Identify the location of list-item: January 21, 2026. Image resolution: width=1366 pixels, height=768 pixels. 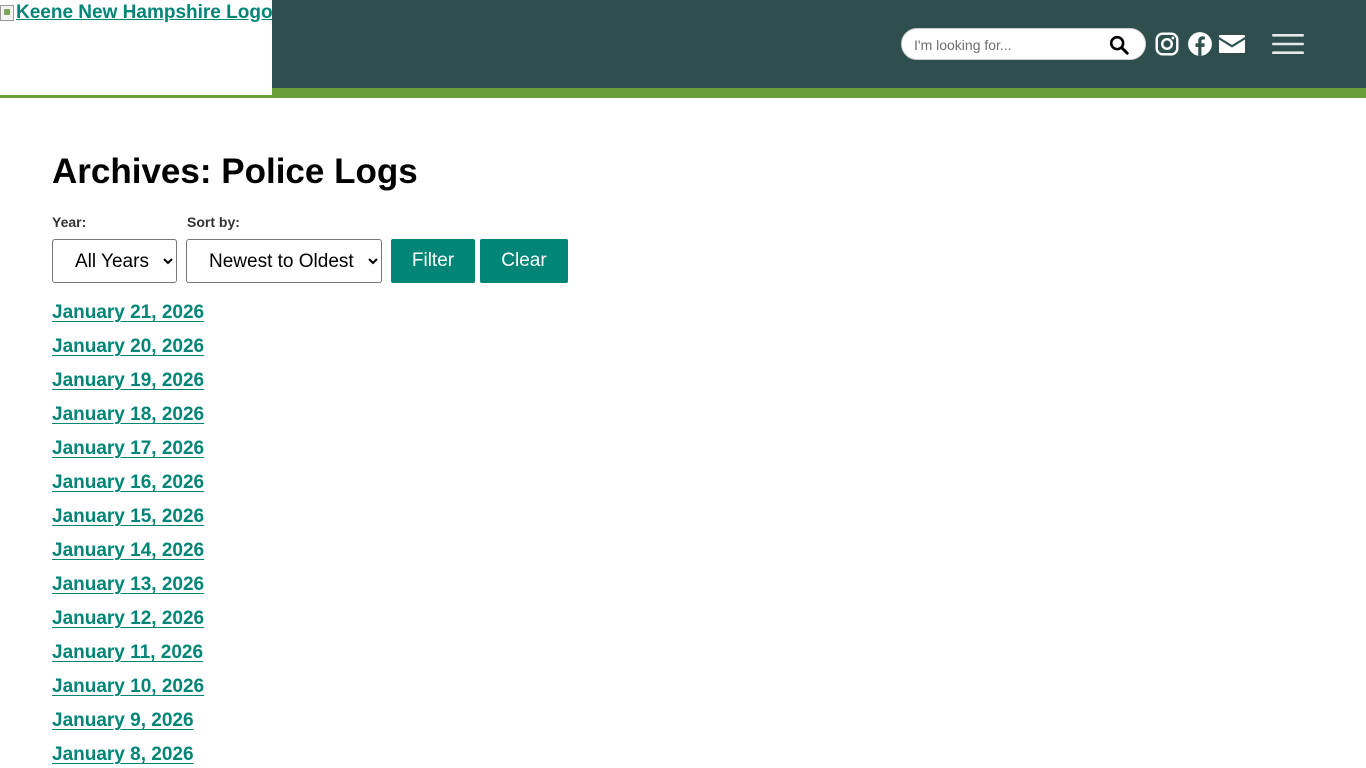
(128, 319).